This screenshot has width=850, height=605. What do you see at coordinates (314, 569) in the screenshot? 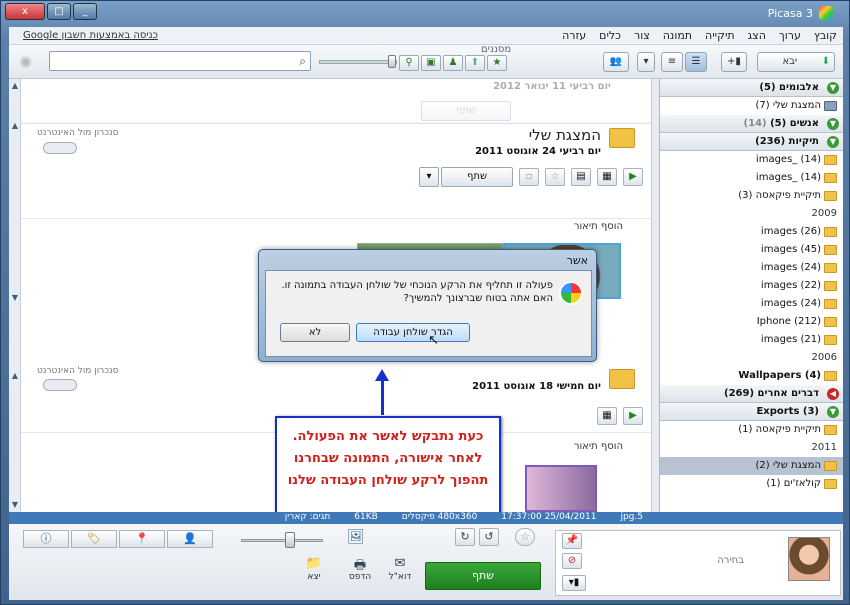
I see `export-button: 📁 יצא` at bounding box center [314, 569].